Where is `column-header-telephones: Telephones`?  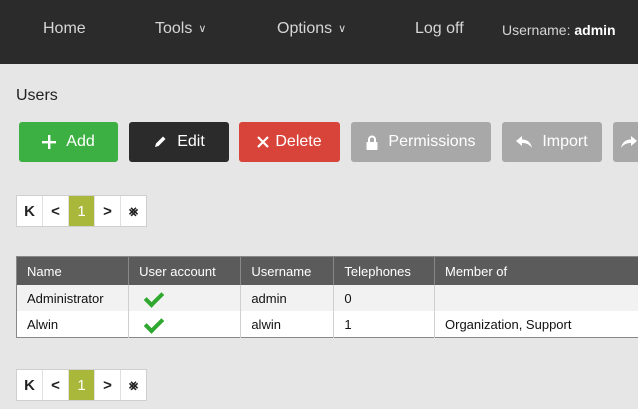 column-header-telephones: Telephones is located at coordinates (384, 270).